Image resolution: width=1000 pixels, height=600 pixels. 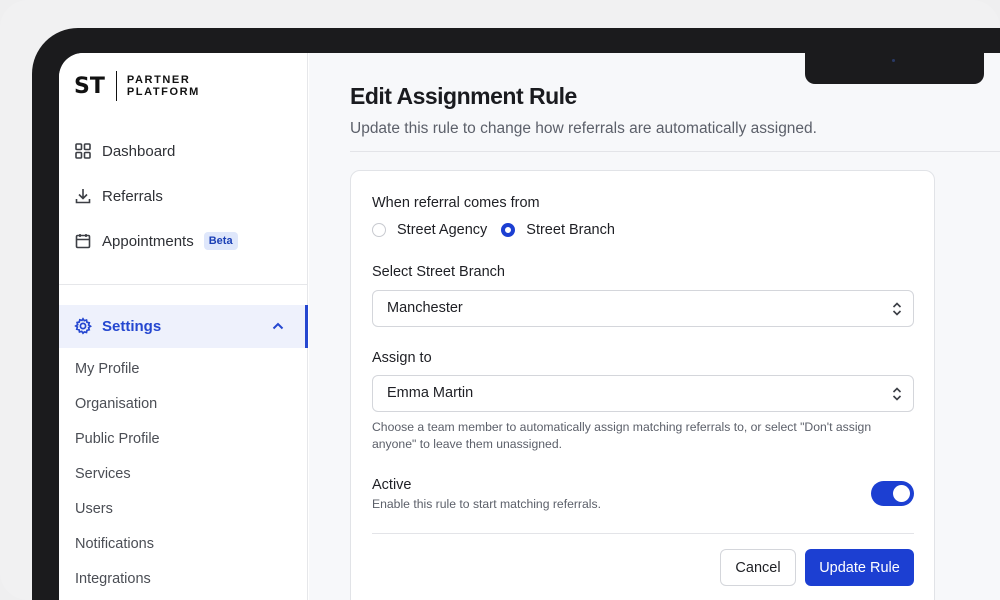 What do you see at coordinates (392, 485) in the screenshot?
I see `active-label: Active` at bounding box center [392, 485].